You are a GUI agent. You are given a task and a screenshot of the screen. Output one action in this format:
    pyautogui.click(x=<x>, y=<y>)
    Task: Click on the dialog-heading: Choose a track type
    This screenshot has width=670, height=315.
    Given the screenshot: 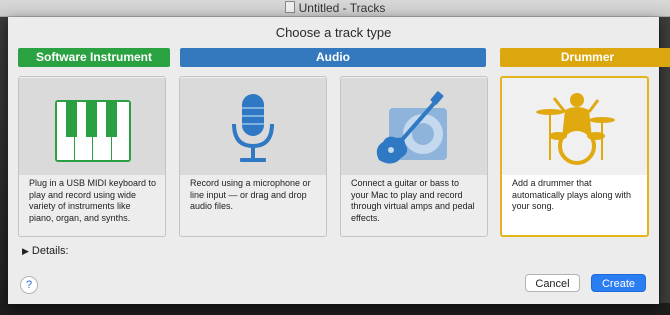 What is the action you would take?
    pyautogui.click(x=333, y=32)
    